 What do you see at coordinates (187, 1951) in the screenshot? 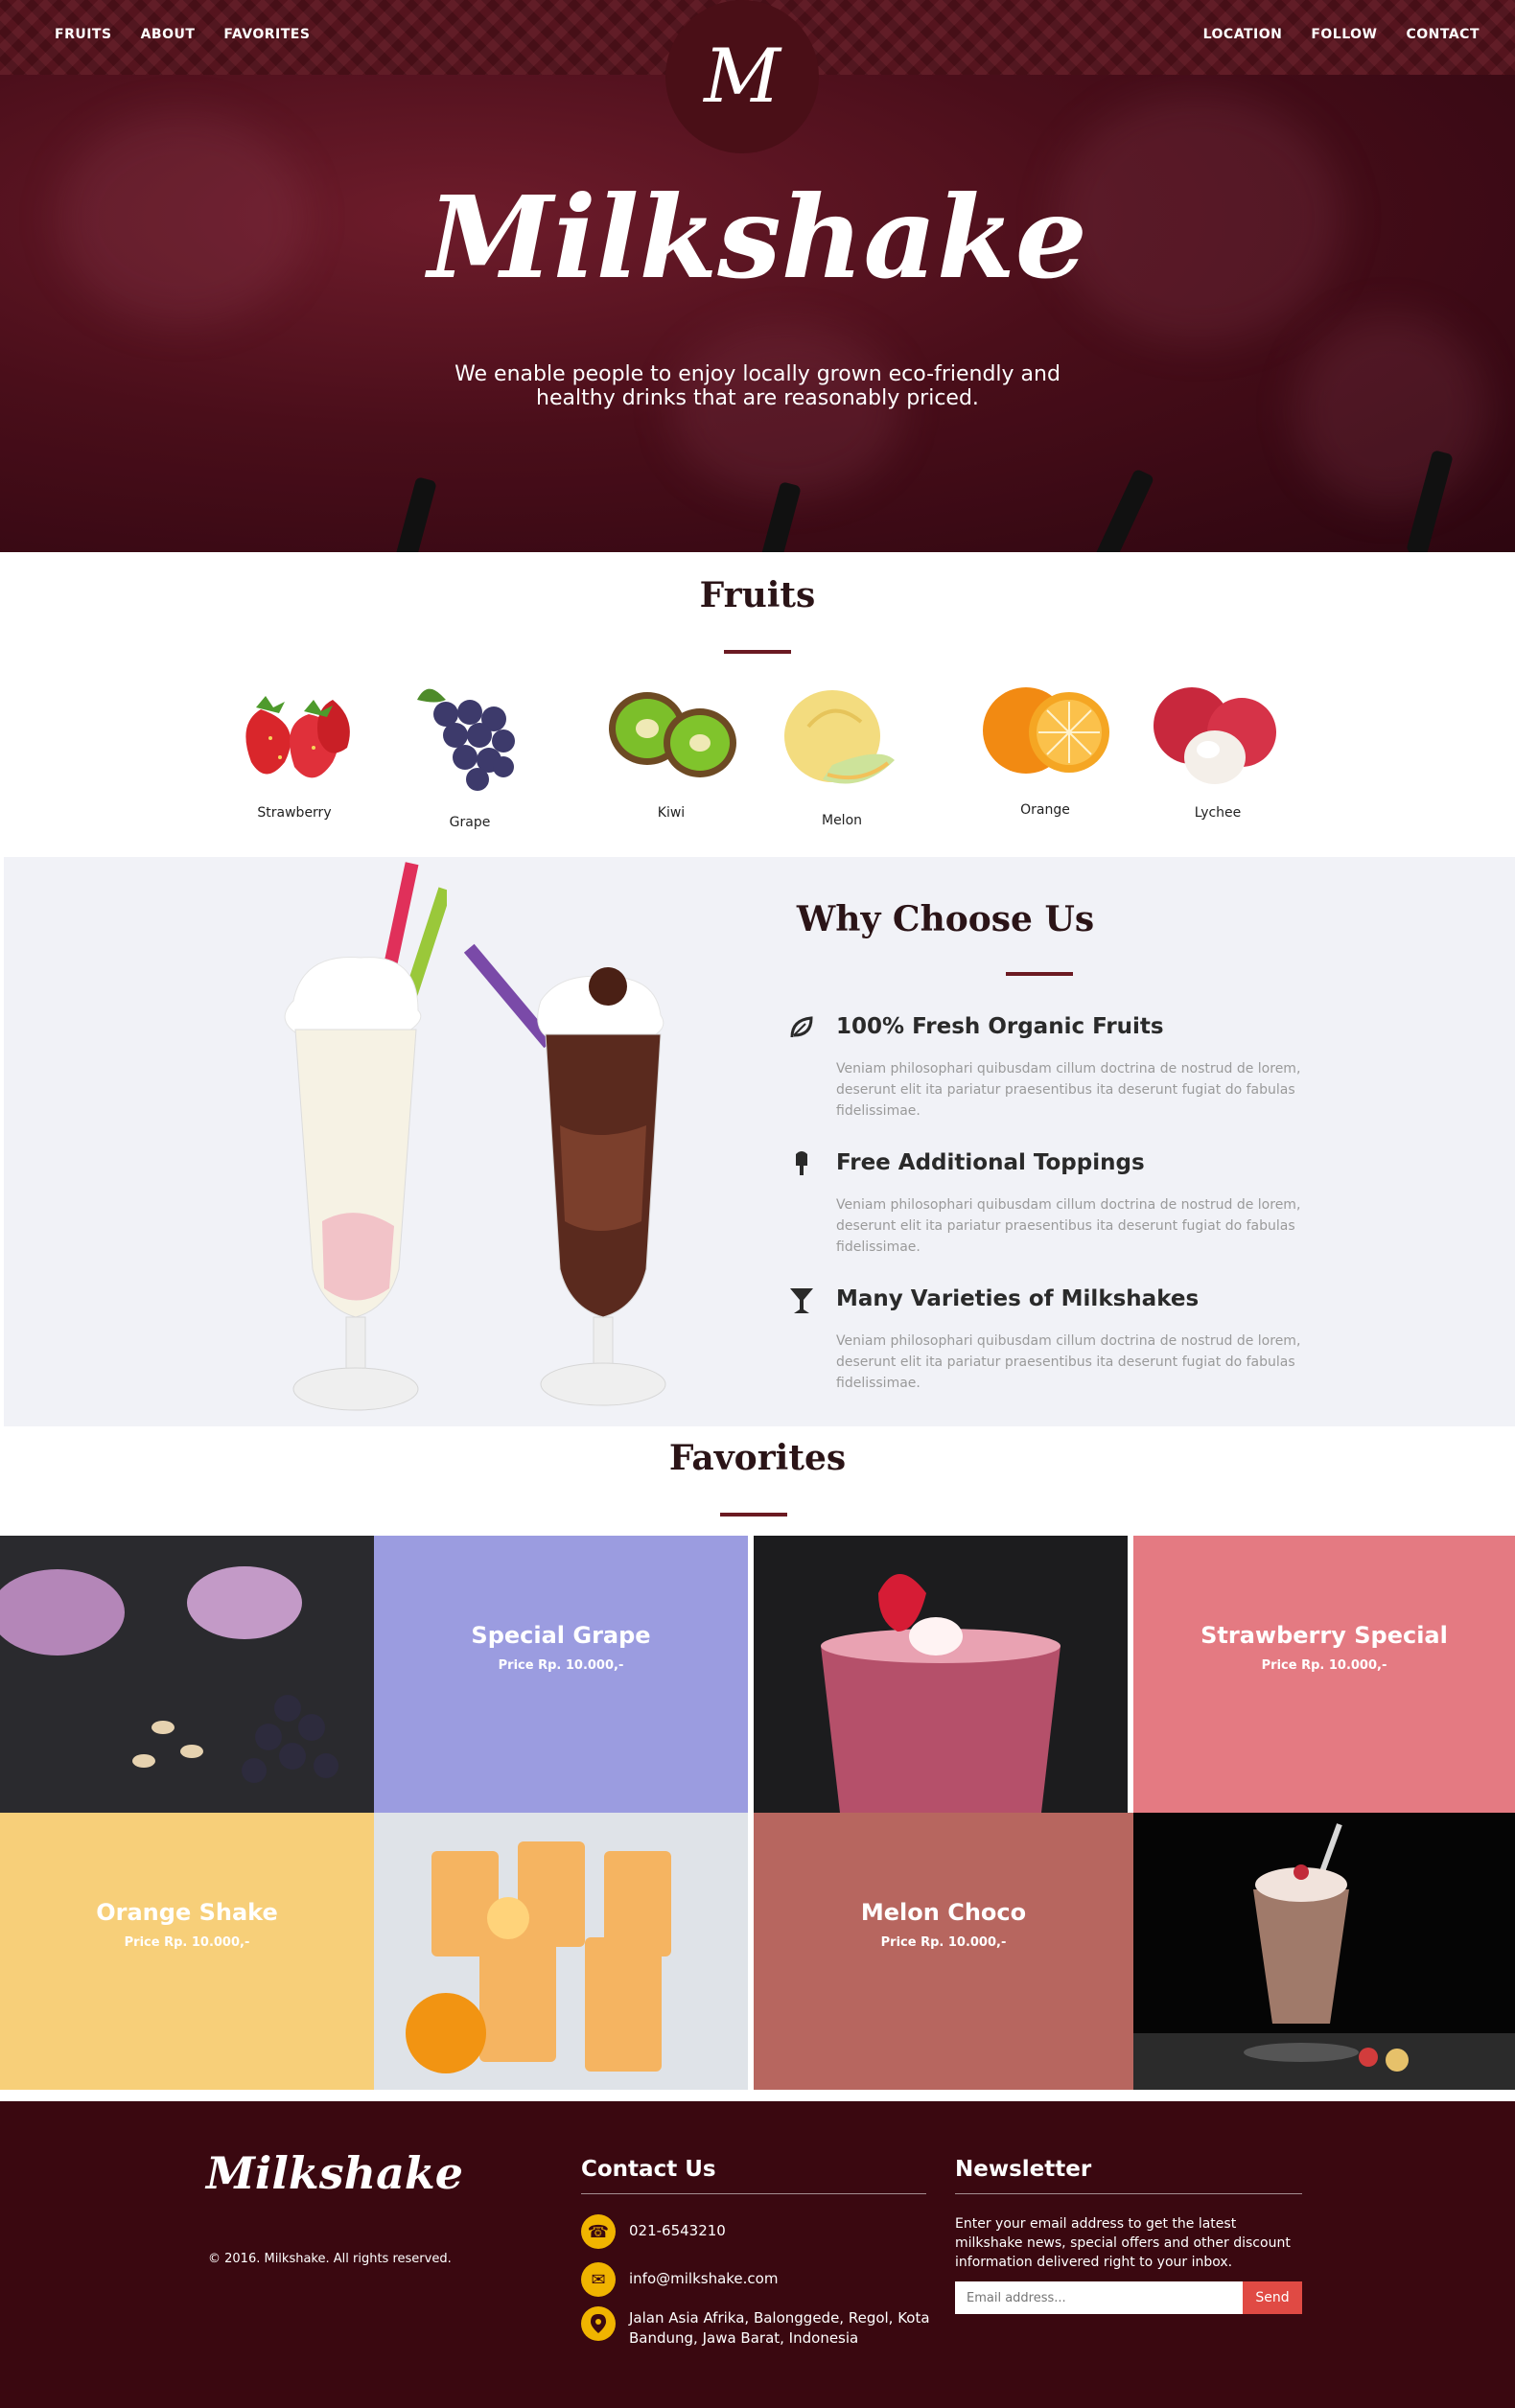
I see `favorite-orange-shake: Orange Shake Price Rp. 10.000,-` at bounding box center [187, 1951].